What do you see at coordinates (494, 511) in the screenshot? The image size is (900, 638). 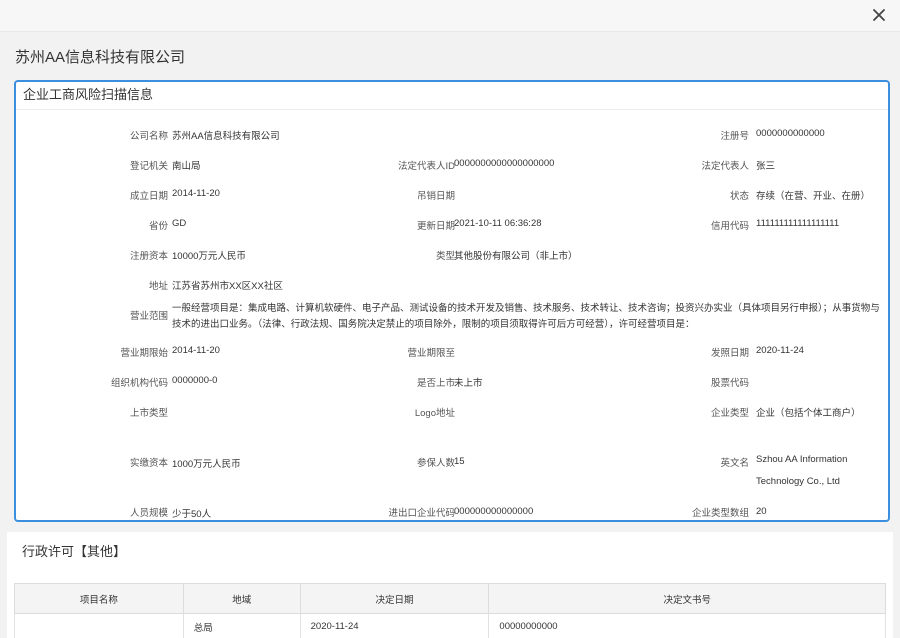 I see `import-export-code-value: 000000000000000` at bounding box center [494, 511].